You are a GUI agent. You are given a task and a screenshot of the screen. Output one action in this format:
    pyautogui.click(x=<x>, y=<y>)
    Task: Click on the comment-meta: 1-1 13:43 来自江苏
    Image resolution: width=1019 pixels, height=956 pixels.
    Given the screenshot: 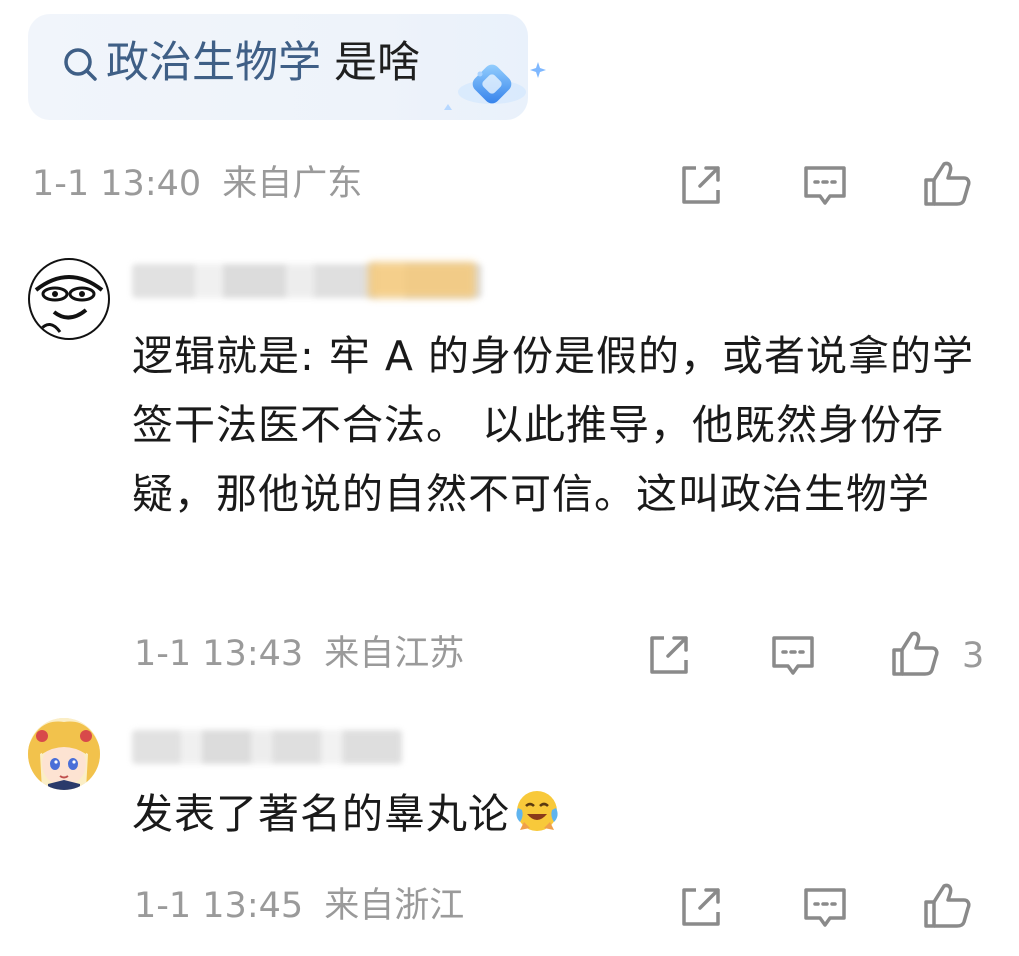 What is the action you would take?
    pyautogui.click(x=299, y=654)
    